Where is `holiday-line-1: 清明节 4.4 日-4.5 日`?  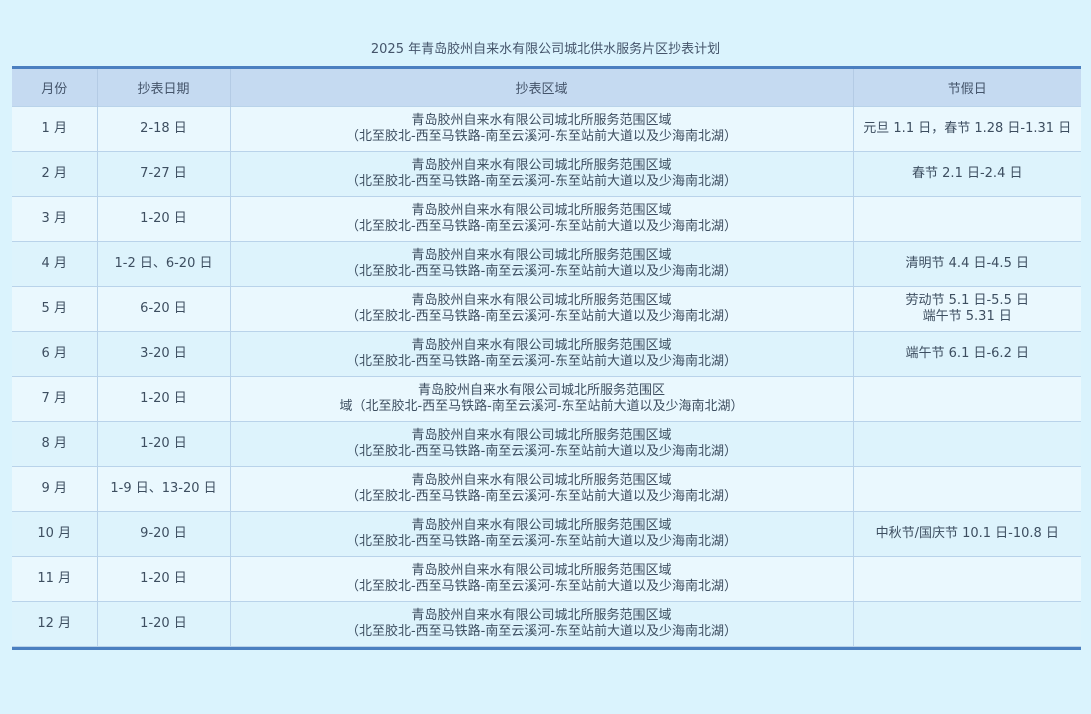
holiday-line-1: 清明节 4.4 日-4.5 日 is located at coordinates (967, 263).